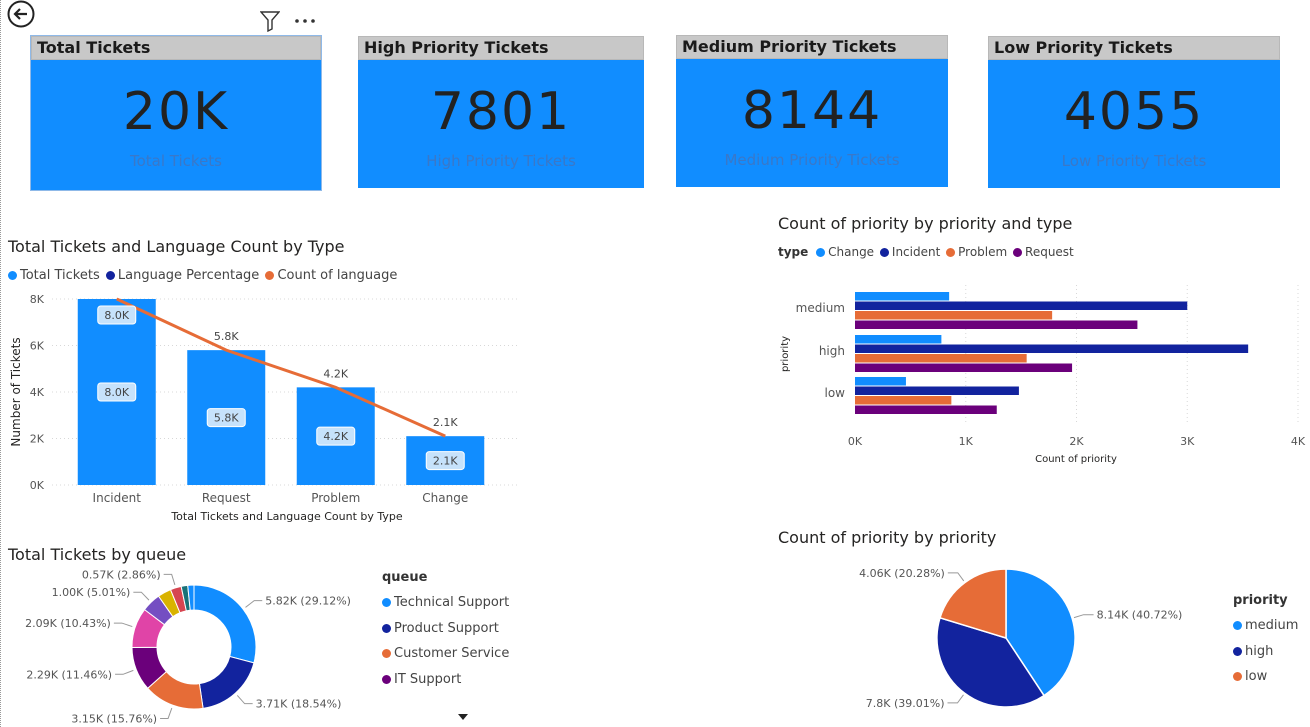 This screenshot has width=1310, height=727. I want to click on data-label: 4.2K, so click(335, 436).